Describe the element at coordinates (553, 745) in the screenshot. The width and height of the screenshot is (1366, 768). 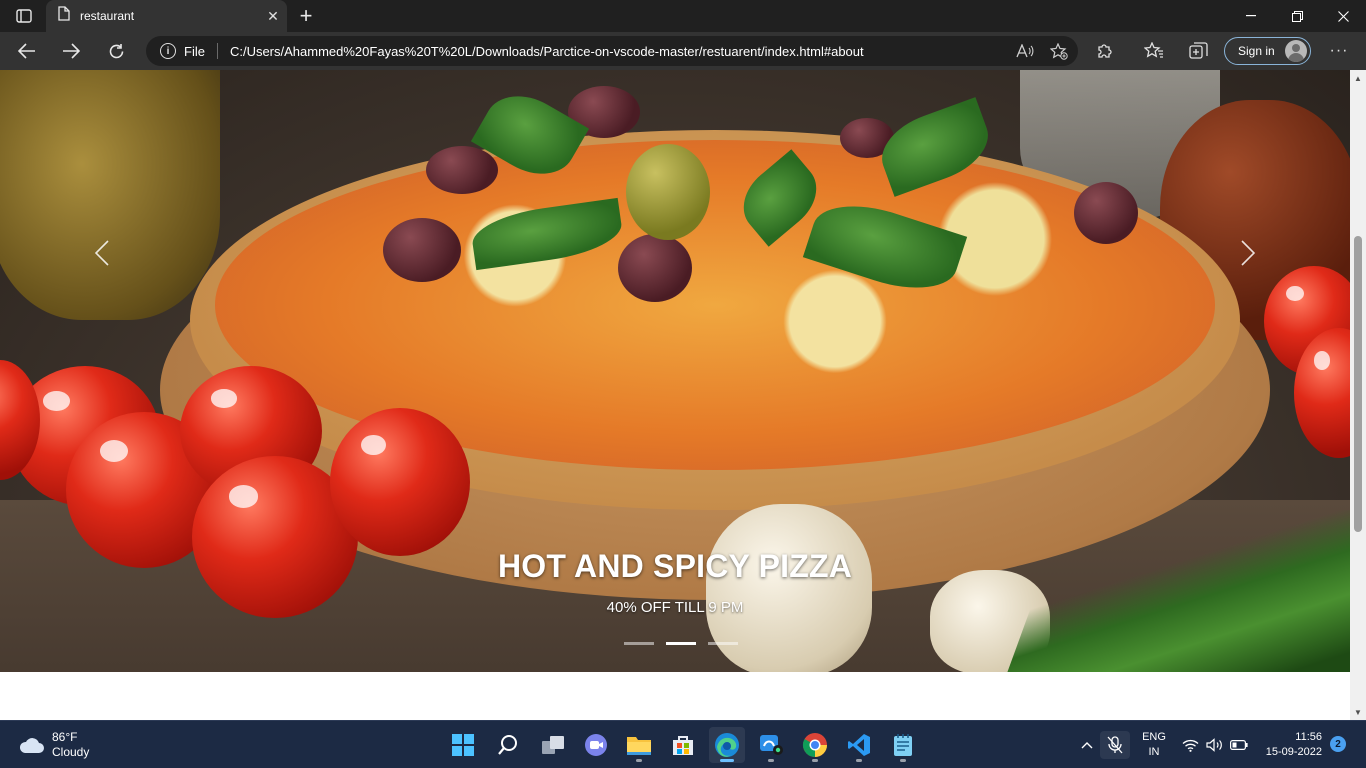
I see `task-view-icon` at that location.